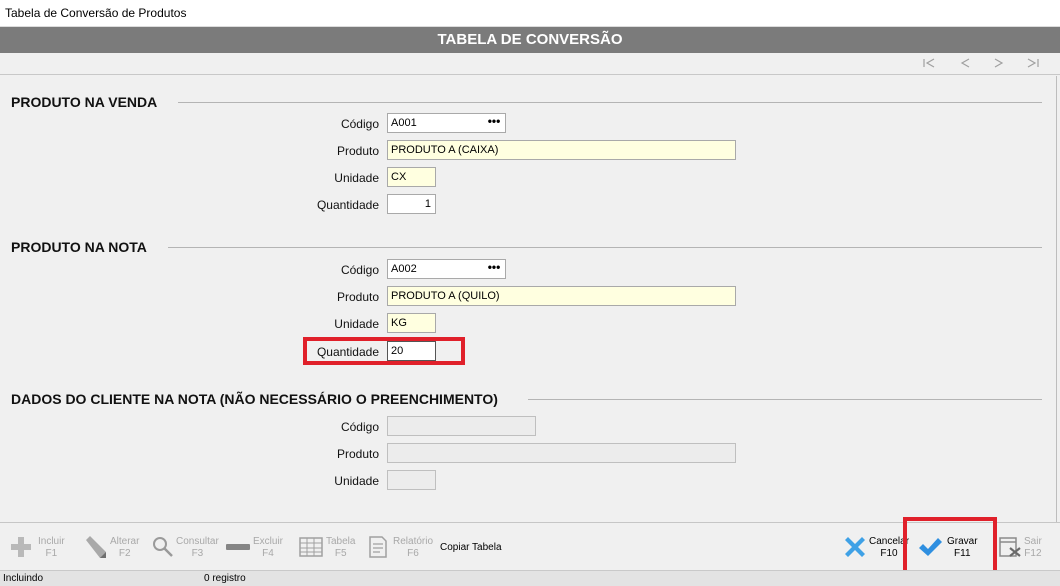 The width and height of the screenshot is (1060, 586). Describe the element at coordinates (268, 541) in the screenshot. I see `excluir-label: Excluir` at that location.